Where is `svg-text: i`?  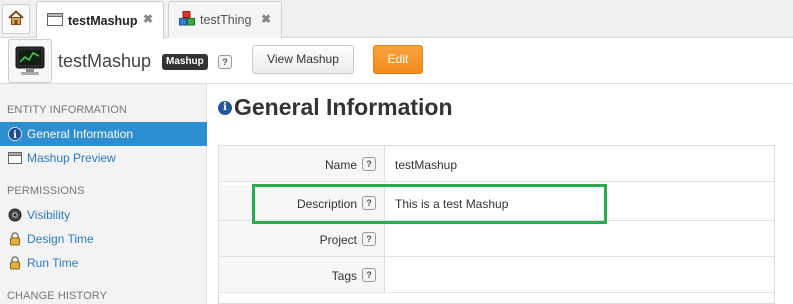
svg-text: i is located at coordinates (15, 135).